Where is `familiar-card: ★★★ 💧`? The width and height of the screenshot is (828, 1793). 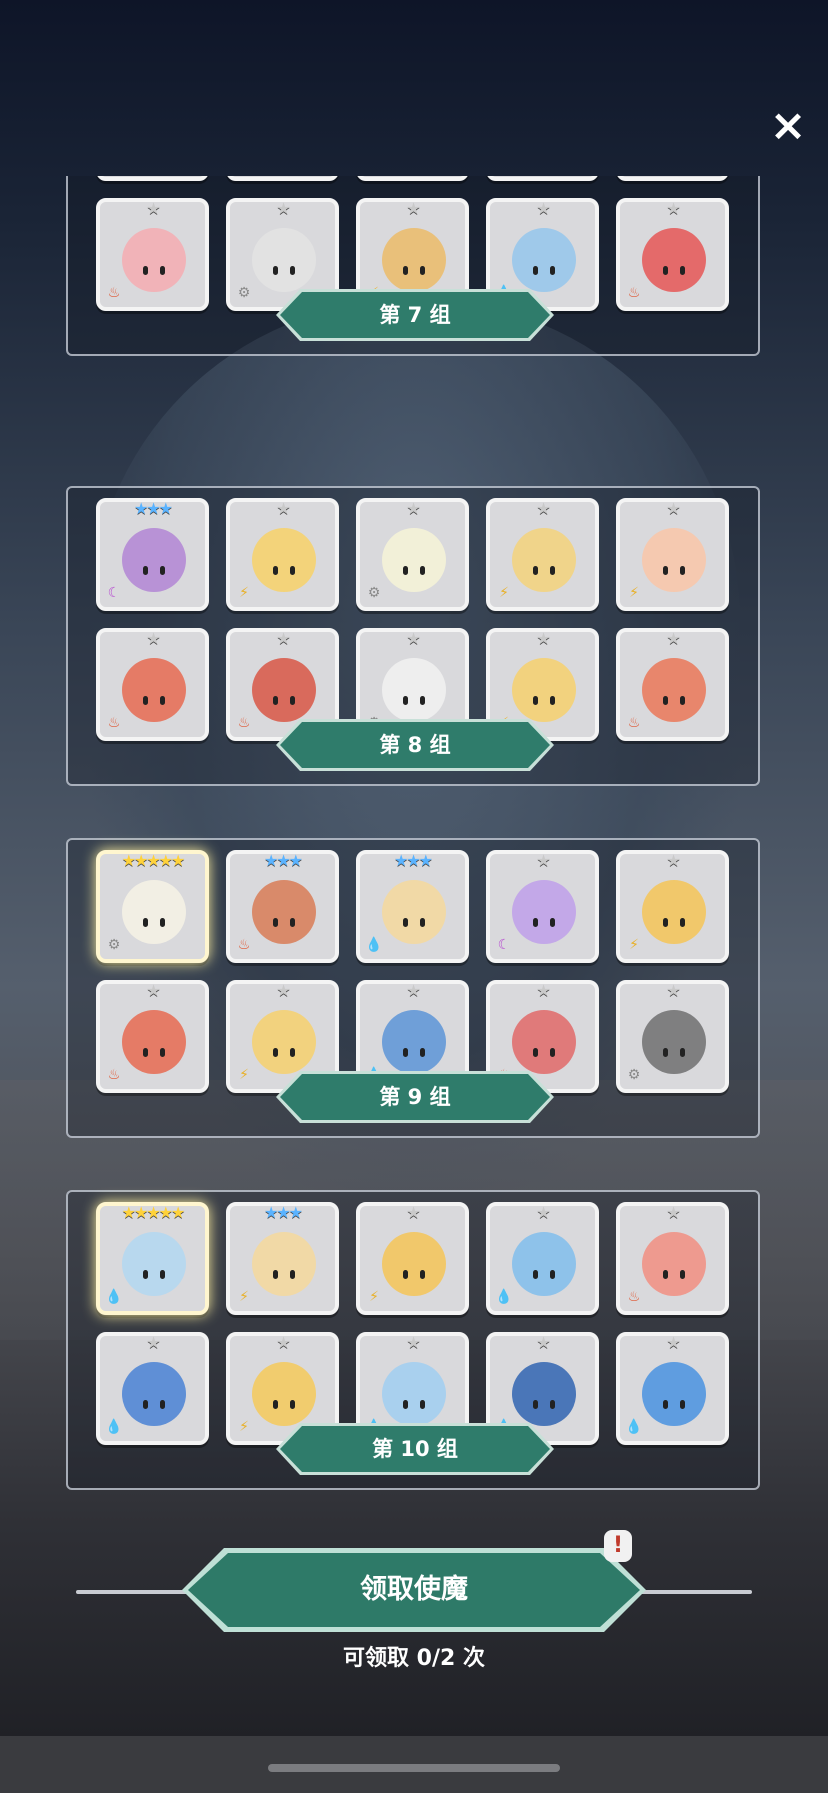 familiar-card: ★★★ 💧 is located at coordinates (412, 906).